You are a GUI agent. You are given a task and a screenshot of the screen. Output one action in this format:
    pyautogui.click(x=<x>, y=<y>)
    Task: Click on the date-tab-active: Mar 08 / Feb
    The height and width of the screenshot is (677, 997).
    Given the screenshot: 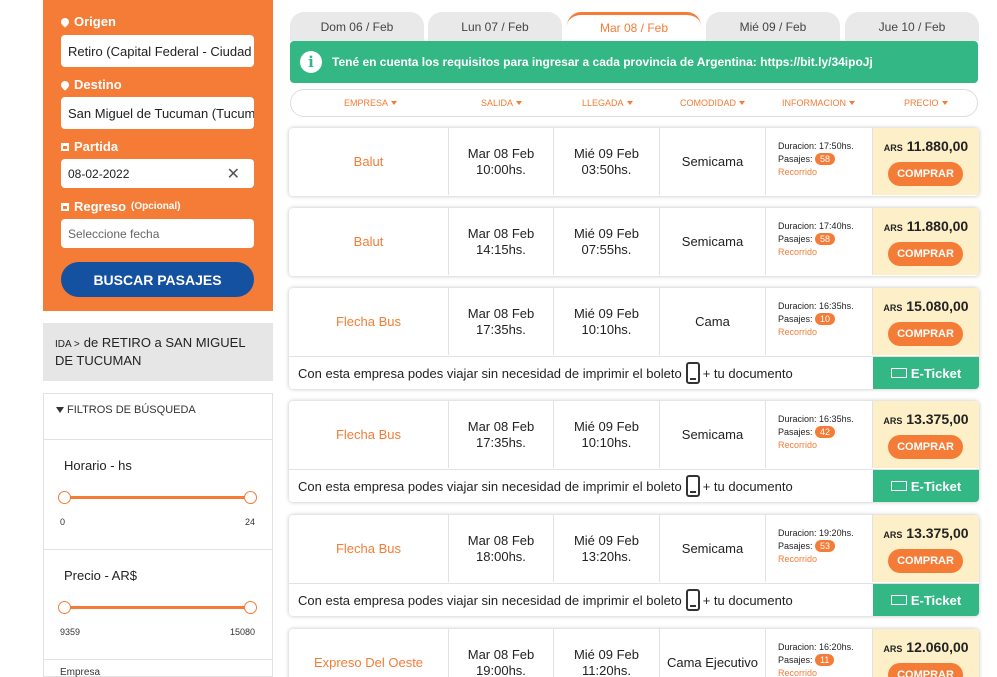 What is the action you would take?
    pyautogui.click(x=634, y=26)
    